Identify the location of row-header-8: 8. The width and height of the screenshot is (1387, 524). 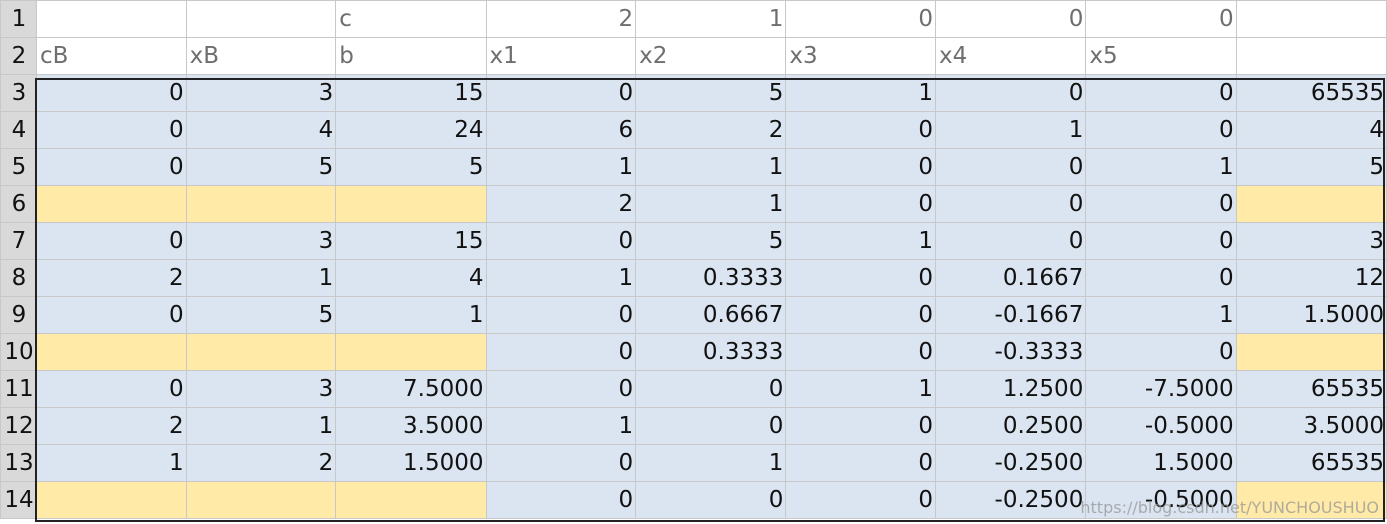
(18, 278).